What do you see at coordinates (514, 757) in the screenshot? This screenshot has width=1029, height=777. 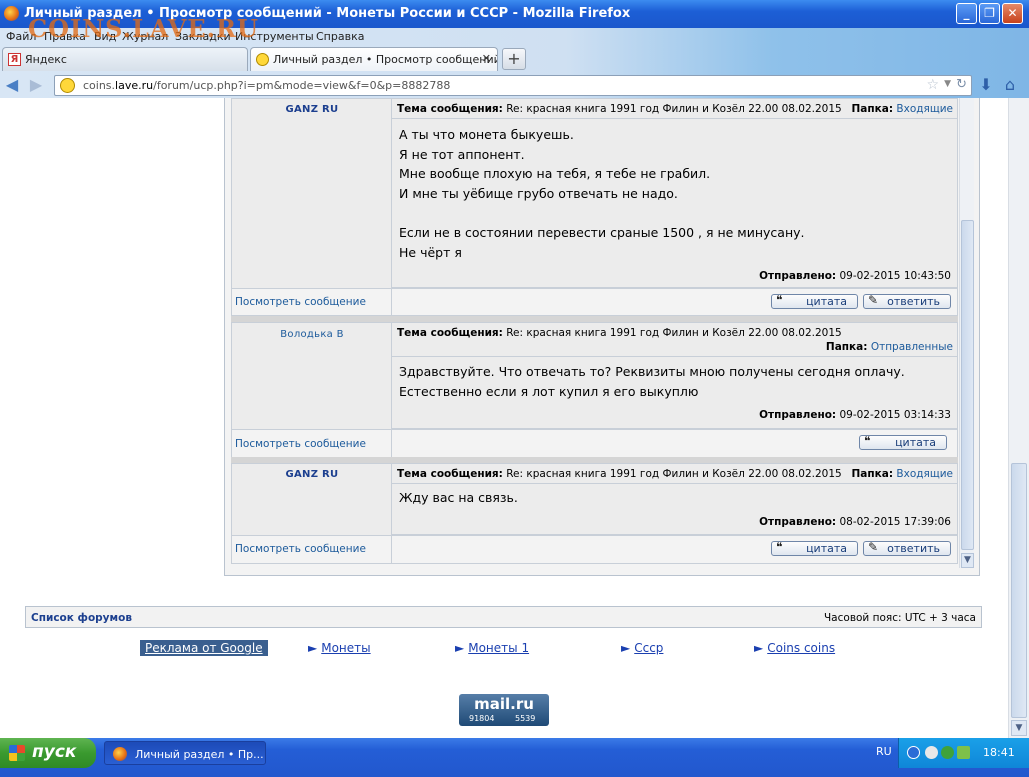 I see `windows-taskbar: пуск Личный раздел • Пр... RU 18:41` at bounding box center [514, 757].